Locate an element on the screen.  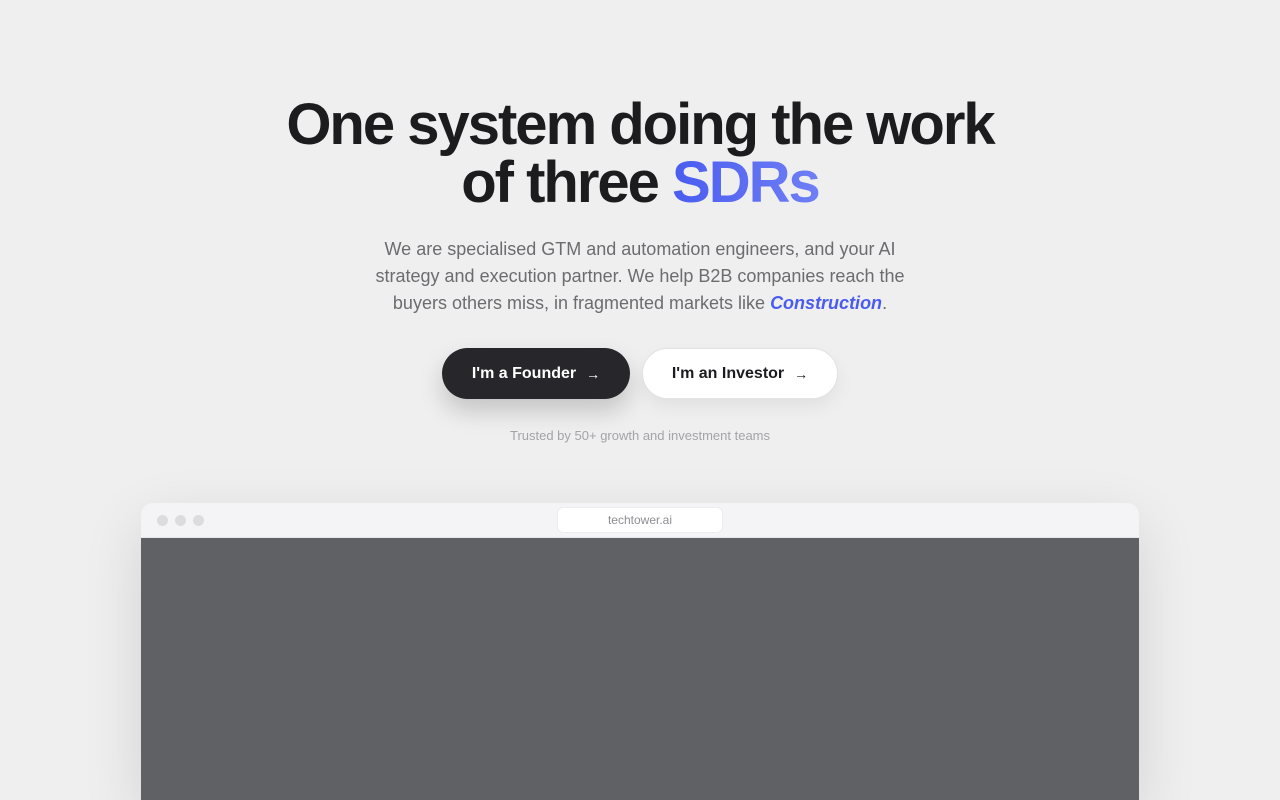
founder-button-label: I'm a Founder is located at coordinates (524, 373).